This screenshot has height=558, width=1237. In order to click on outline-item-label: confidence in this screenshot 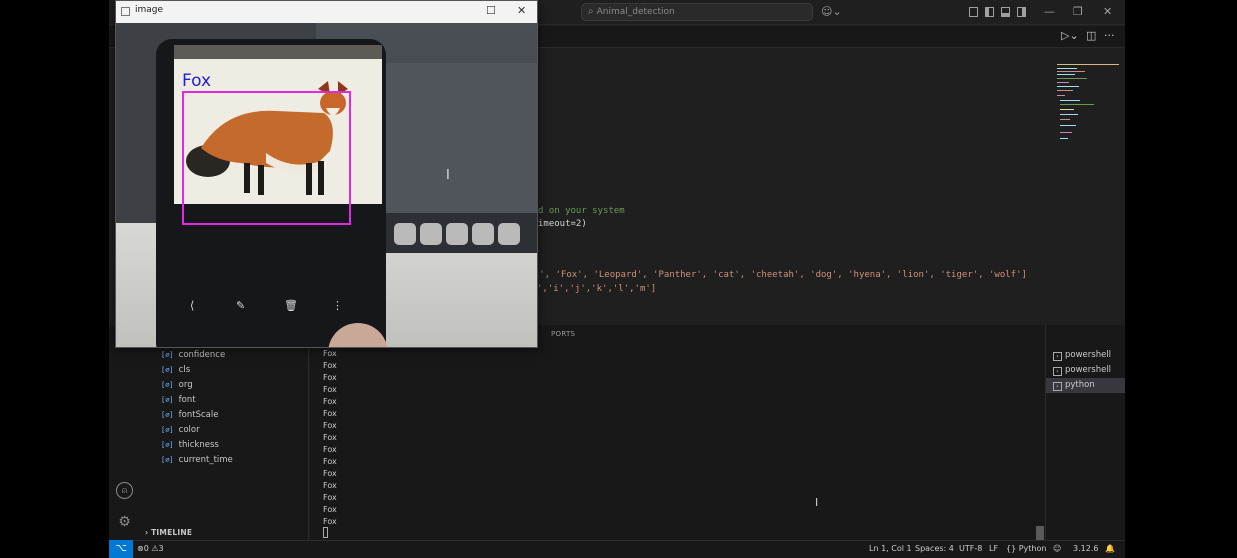, I will do `click(202, 355)`.